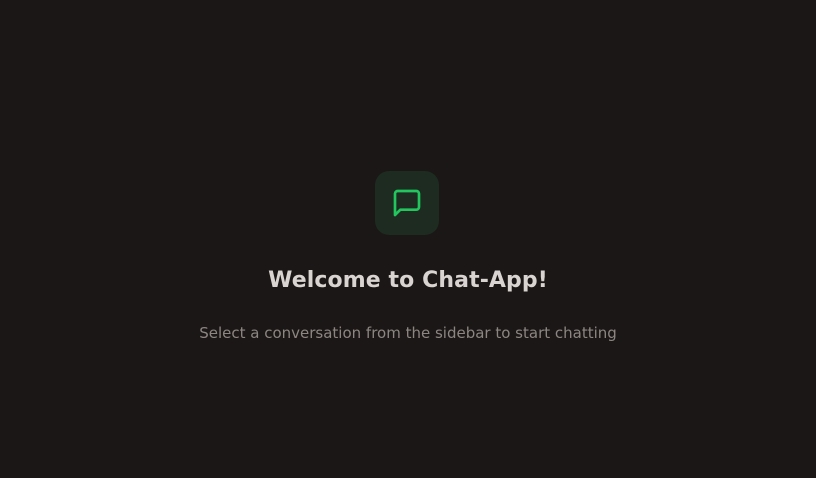 This screenshot has width=816, height=478. Describe the element at coordinates (408, 280) in the screenshot. I see `welcome-title: Welcome to Chat-App!` at that location.